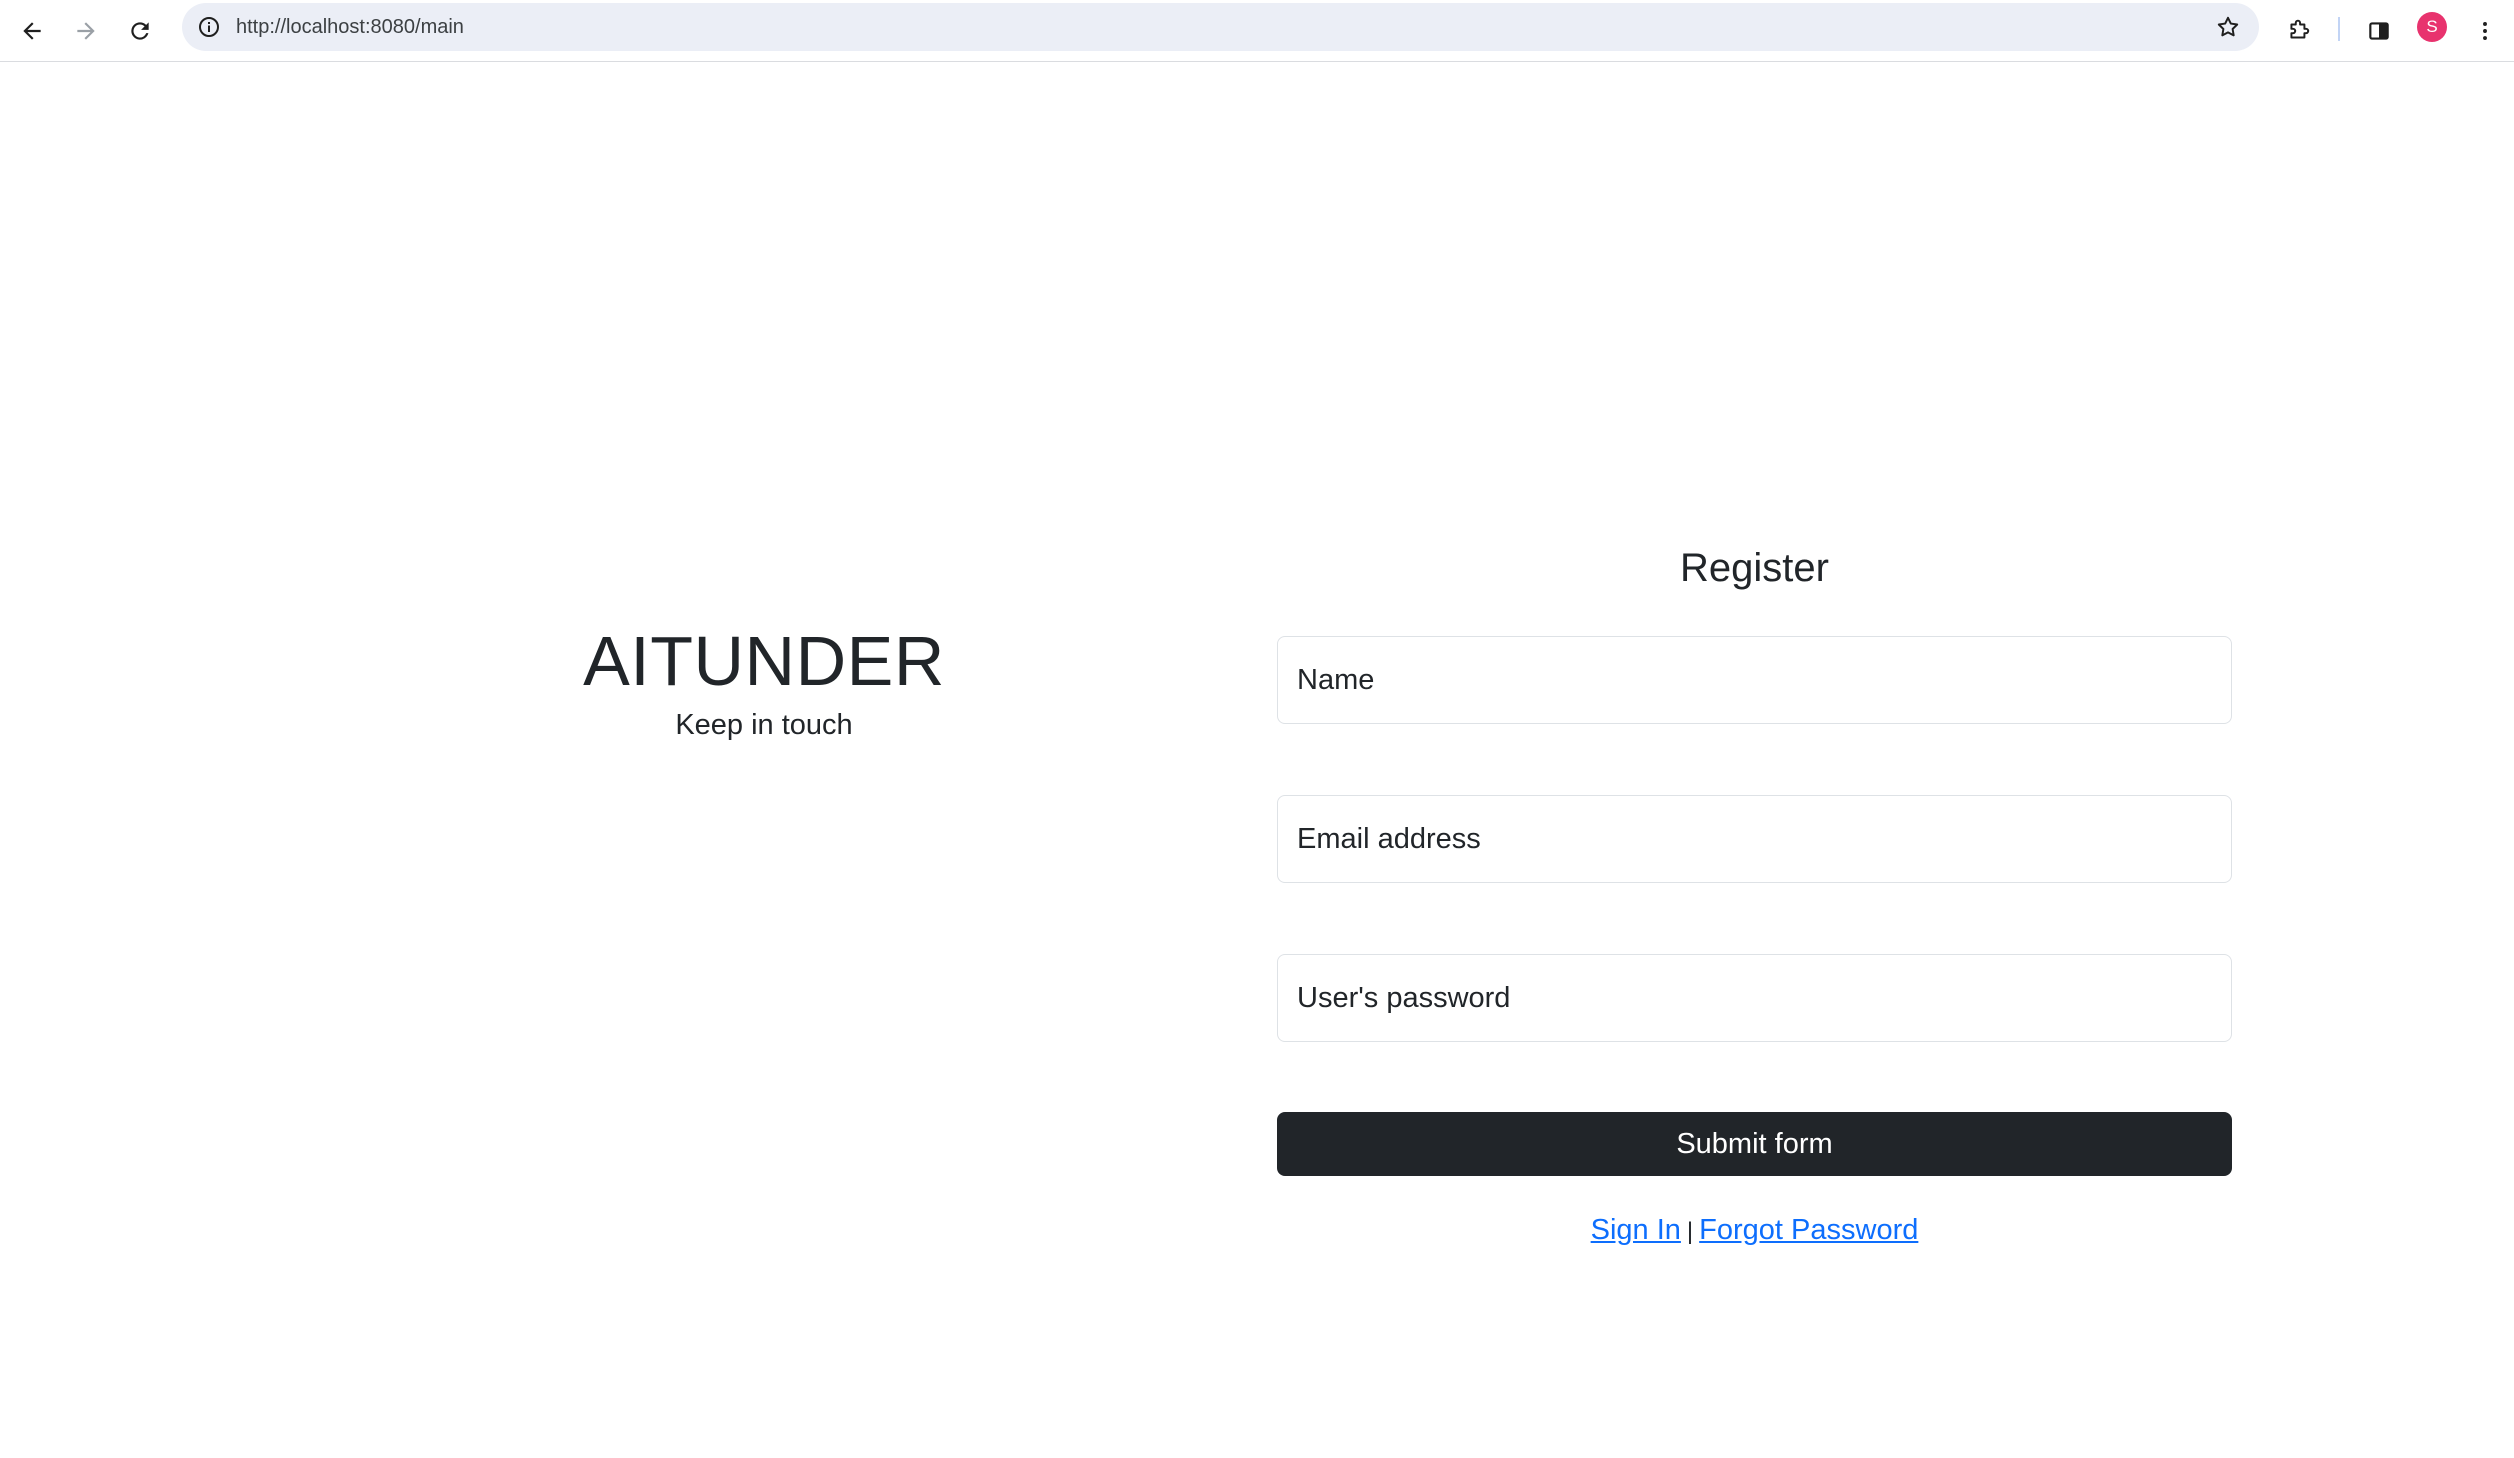 This screenshot has height=1458, width=2514. Describe the element at coordinates (209, 27) in the screenshot. I see `site-info-icon` at that location.